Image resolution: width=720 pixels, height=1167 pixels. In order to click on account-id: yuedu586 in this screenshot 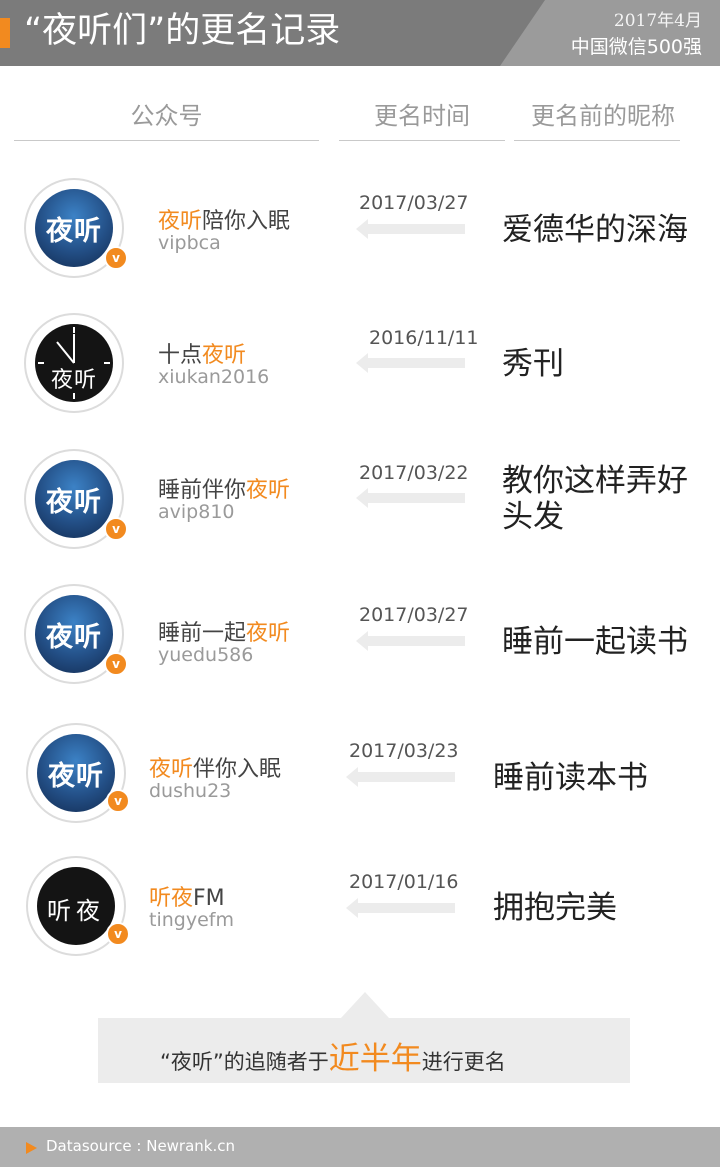, I will do `click(206, 655)`.